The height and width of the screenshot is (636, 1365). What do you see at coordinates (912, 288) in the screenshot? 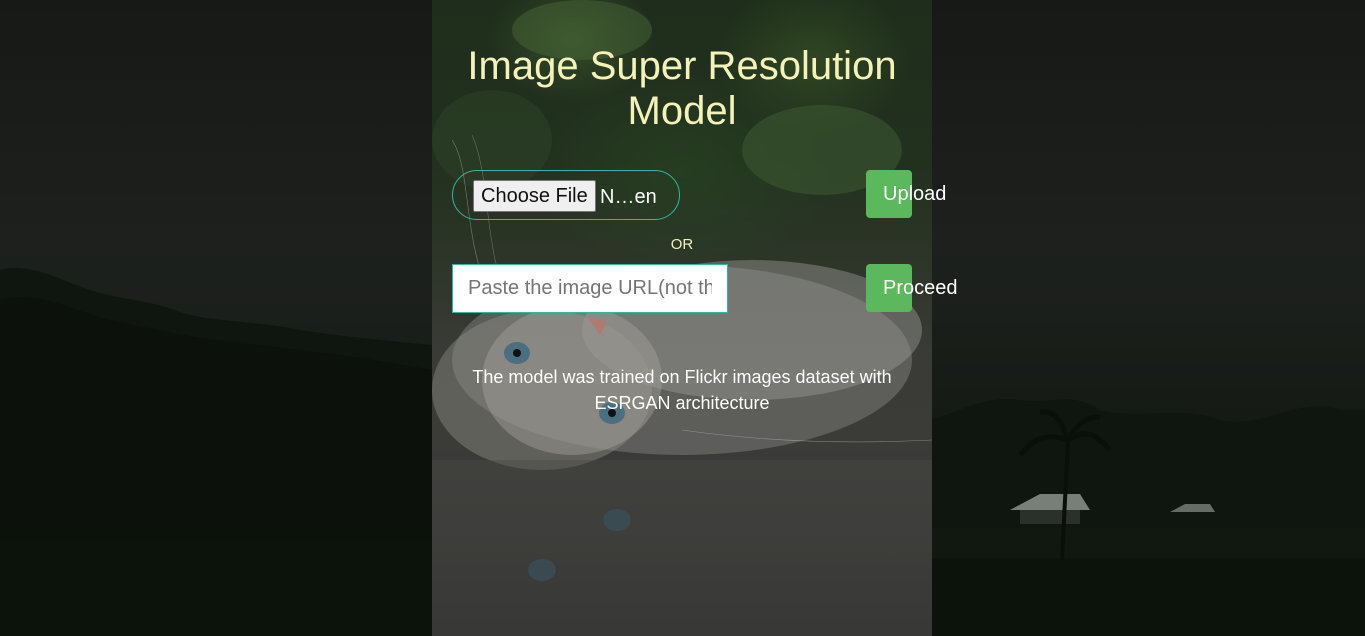
I see `proceed-button: Proceed` at bounding box center [912, 288].